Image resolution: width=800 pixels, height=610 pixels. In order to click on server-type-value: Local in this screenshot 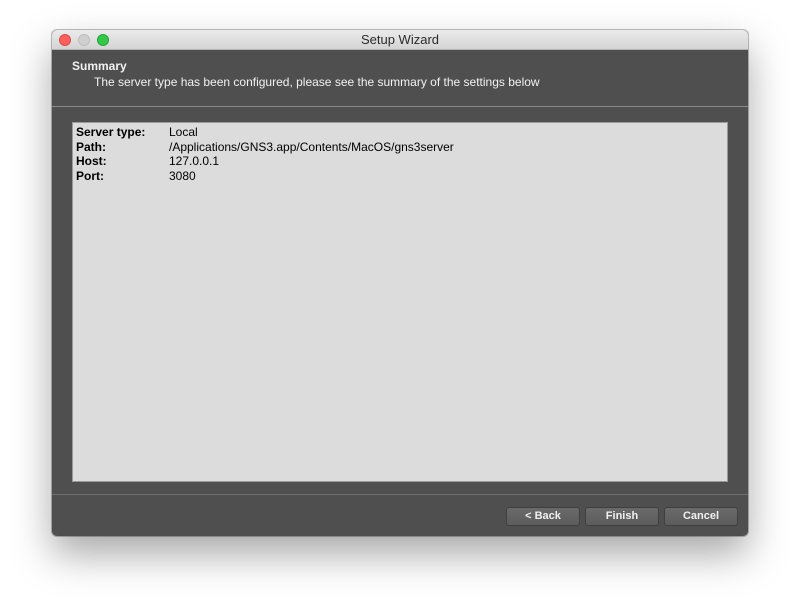, I will do `click(183, 132)`.